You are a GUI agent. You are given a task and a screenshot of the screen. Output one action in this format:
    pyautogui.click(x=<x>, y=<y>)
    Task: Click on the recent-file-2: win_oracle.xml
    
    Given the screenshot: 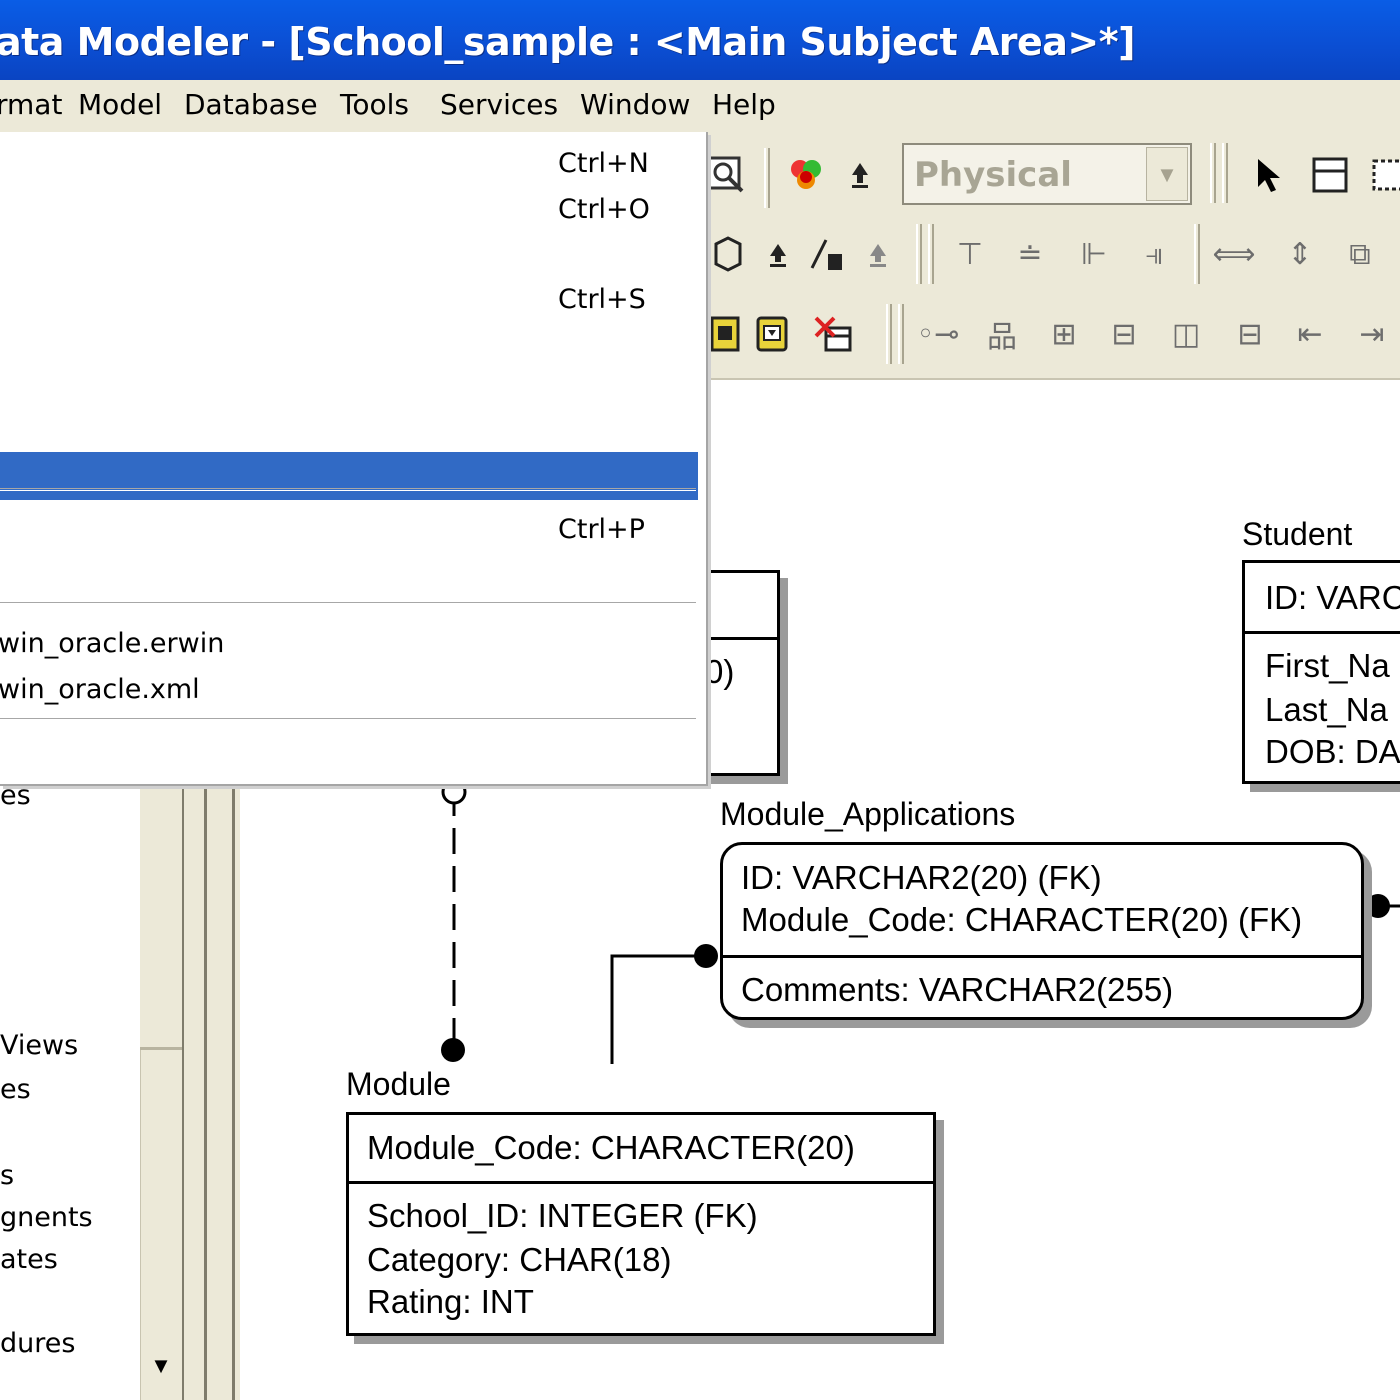 What is the action you would take?
    pyautogui.click(x=348, y=690)
    